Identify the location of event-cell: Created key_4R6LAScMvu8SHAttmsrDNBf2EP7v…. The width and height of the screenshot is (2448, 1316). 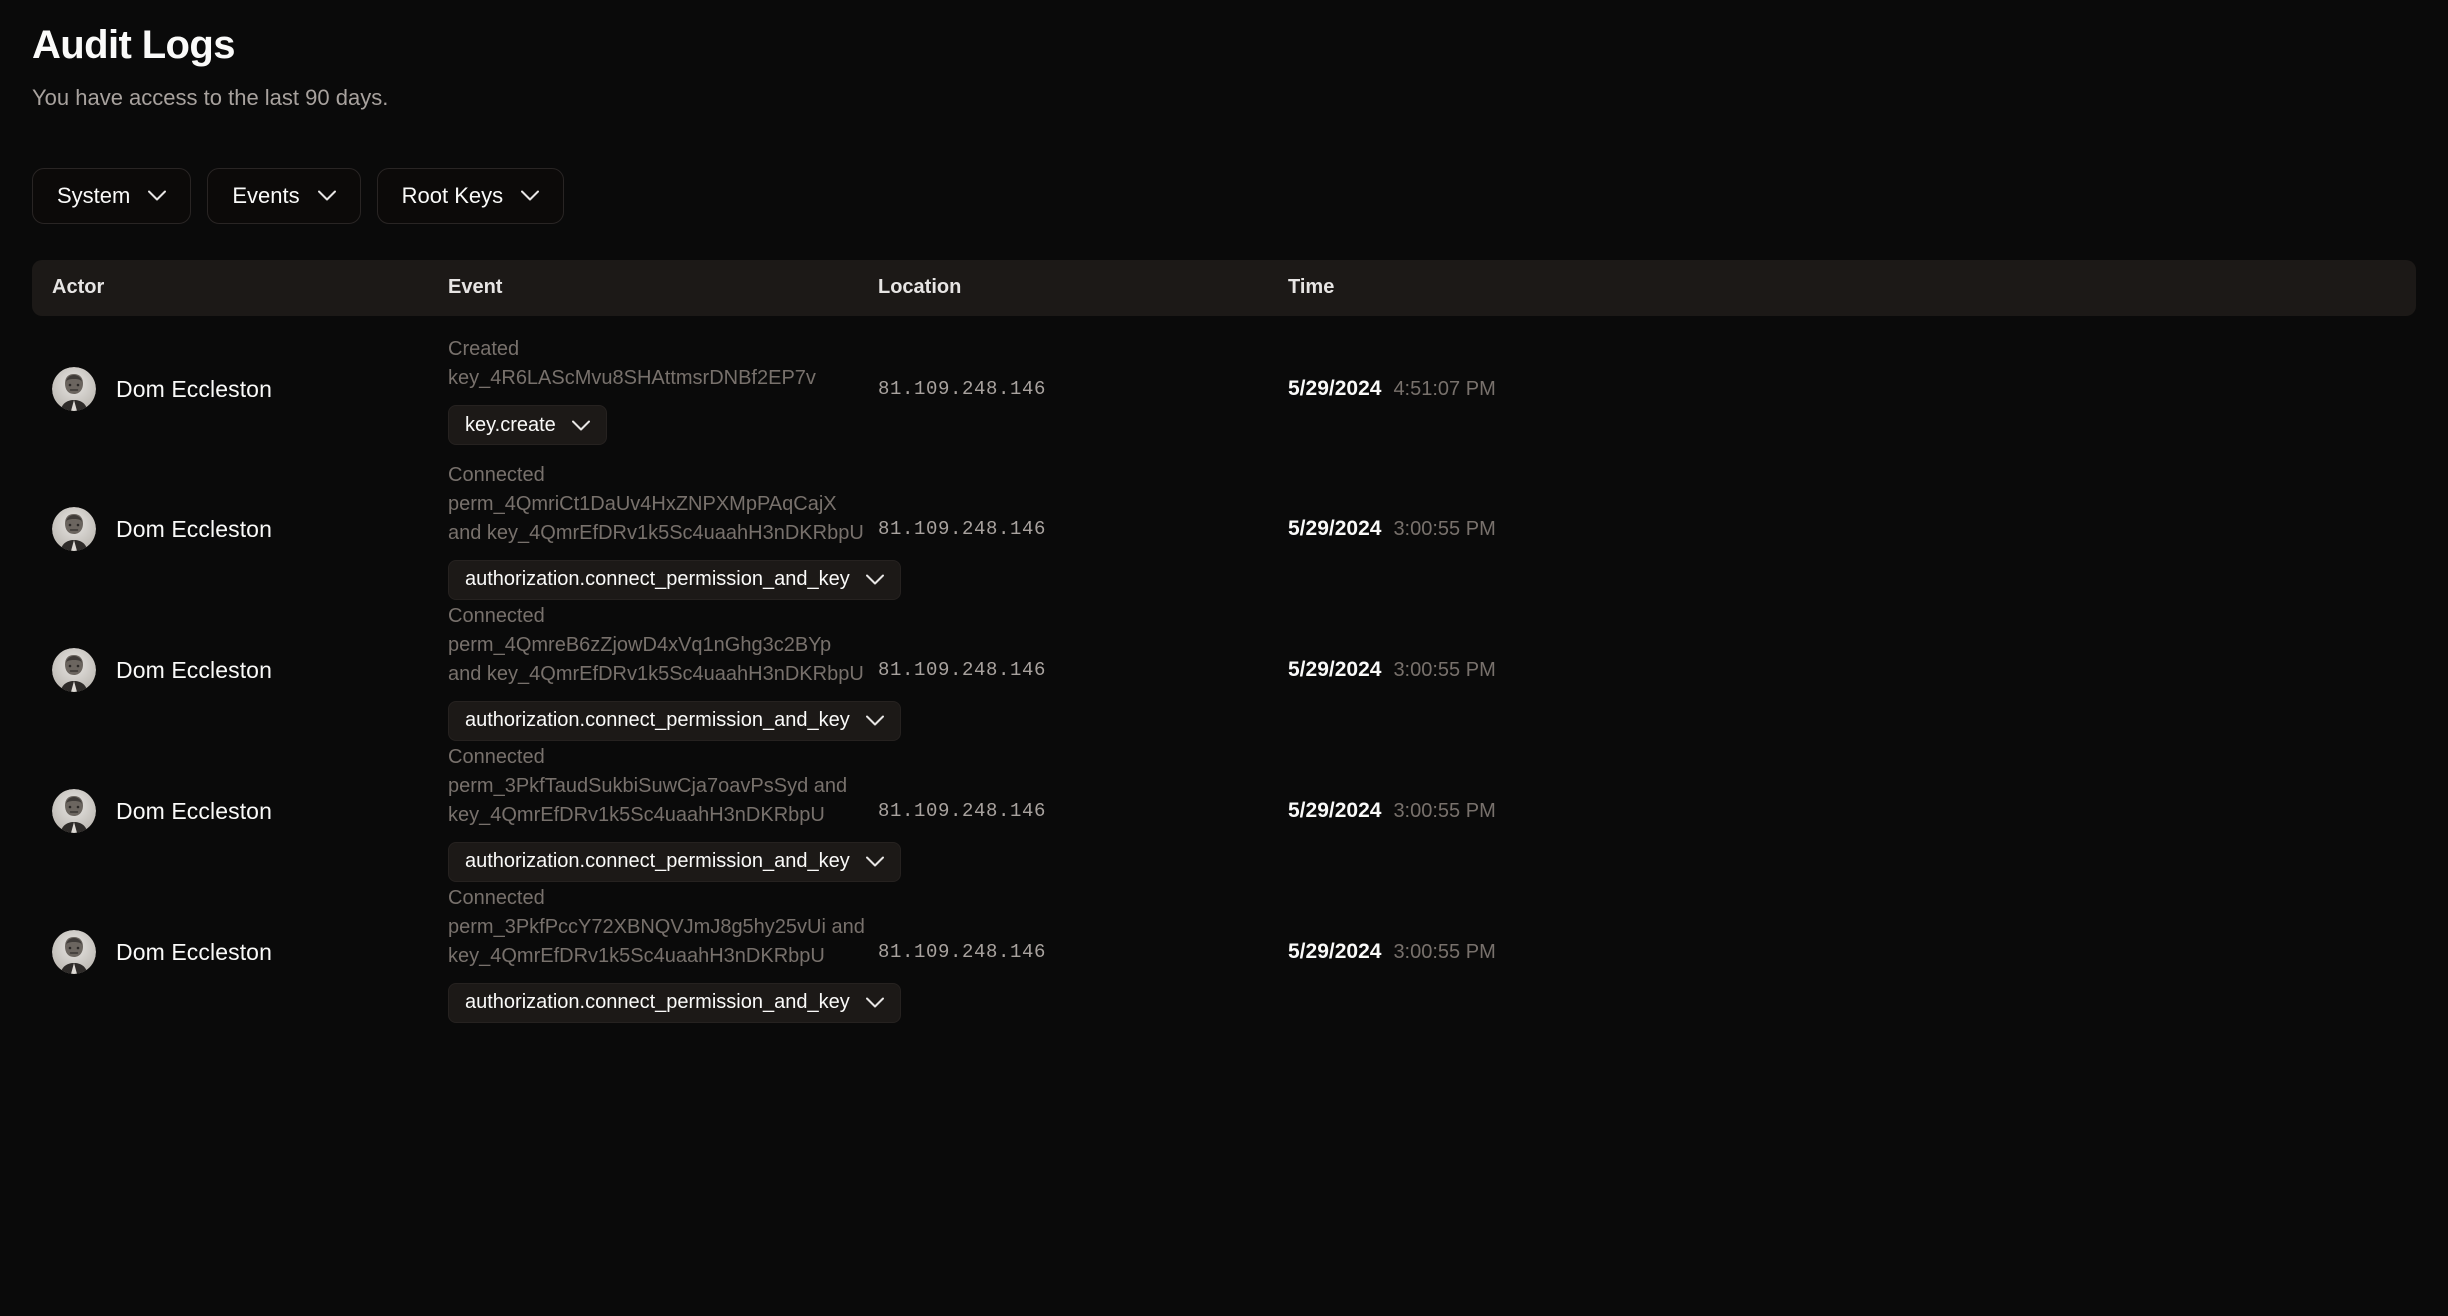
(663, 389).